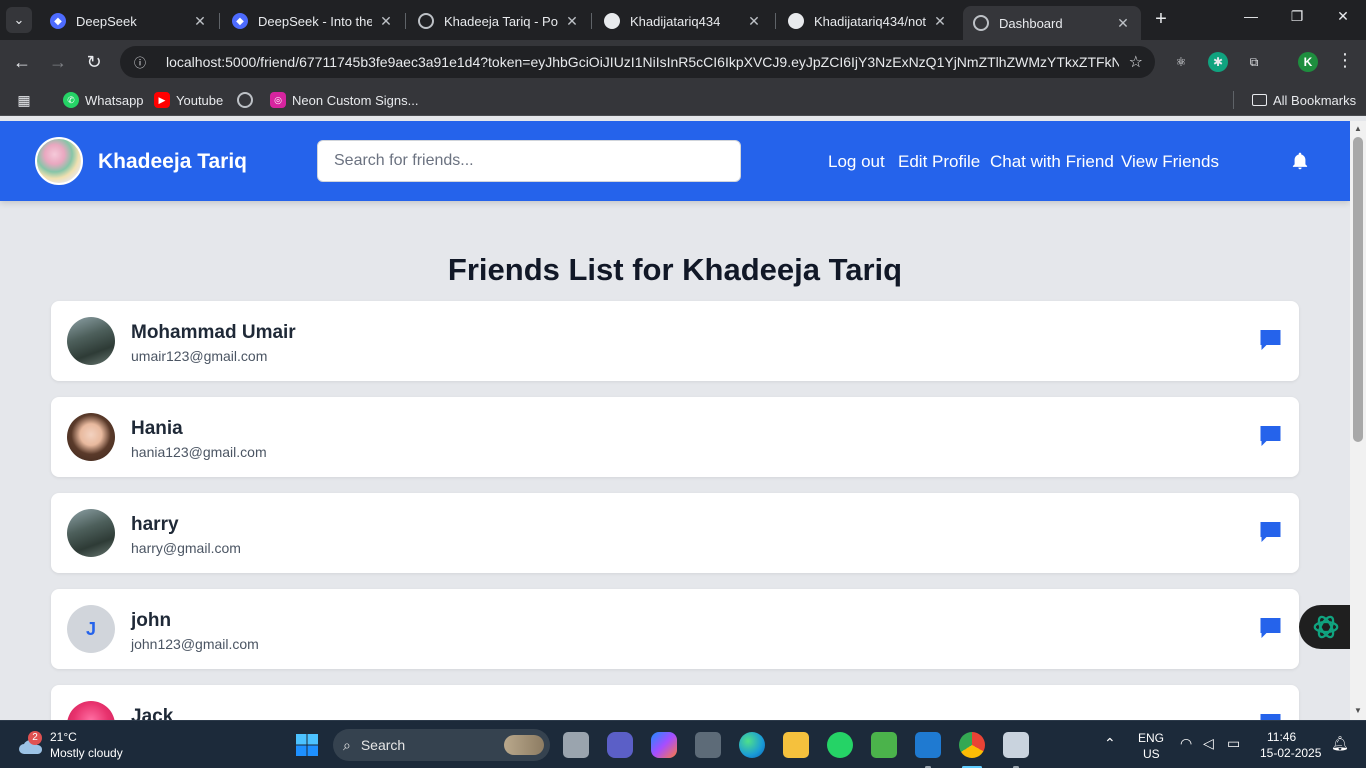  What do you see at coordinates (58, 62) in the screenshot?
I see `forward-button: →` at bounding box center [58, 62].